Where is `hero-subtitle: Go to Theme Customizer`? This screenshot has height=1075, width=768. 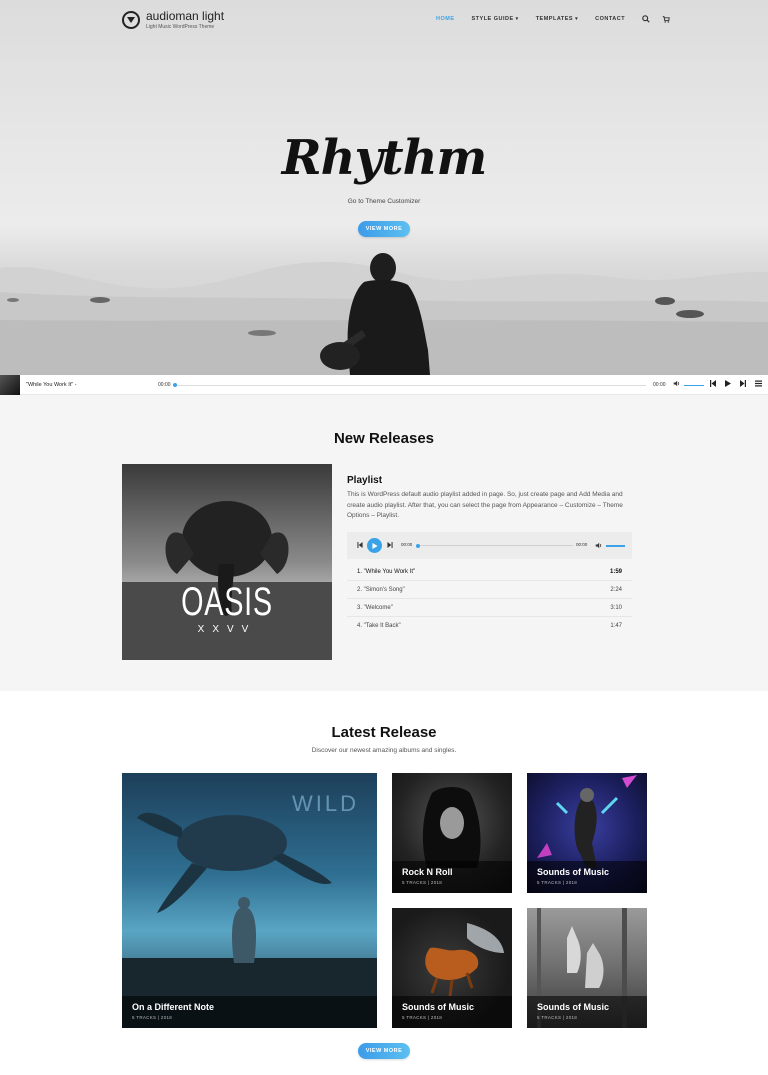 hero-subtitle: Go to Theme Customizer is located at coordinates (384, 201).